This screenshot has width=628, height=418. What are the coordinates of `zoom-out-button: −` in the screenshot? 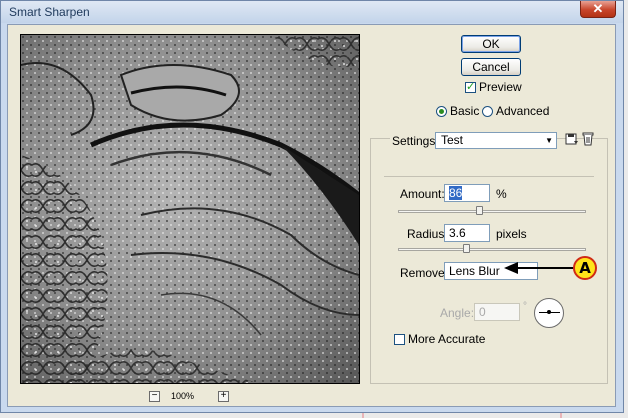 It's located at (154, 396).